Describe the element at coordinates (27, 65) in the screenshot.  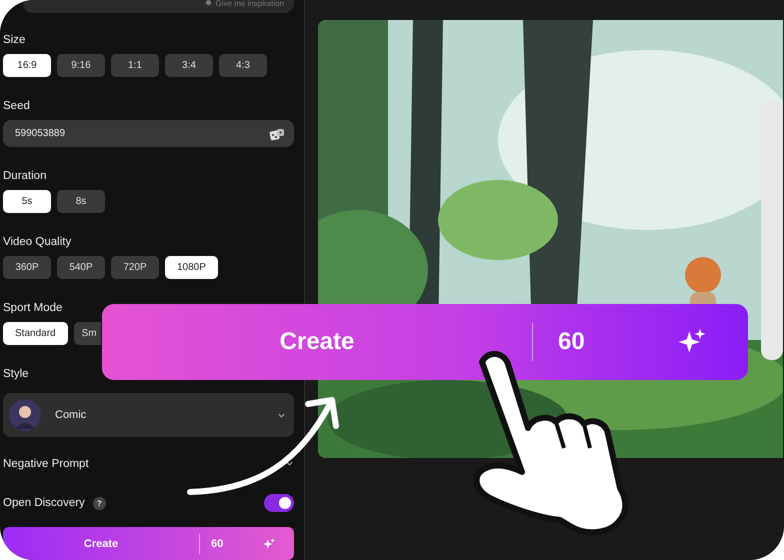
I see `option-button: 16:9` at that location.